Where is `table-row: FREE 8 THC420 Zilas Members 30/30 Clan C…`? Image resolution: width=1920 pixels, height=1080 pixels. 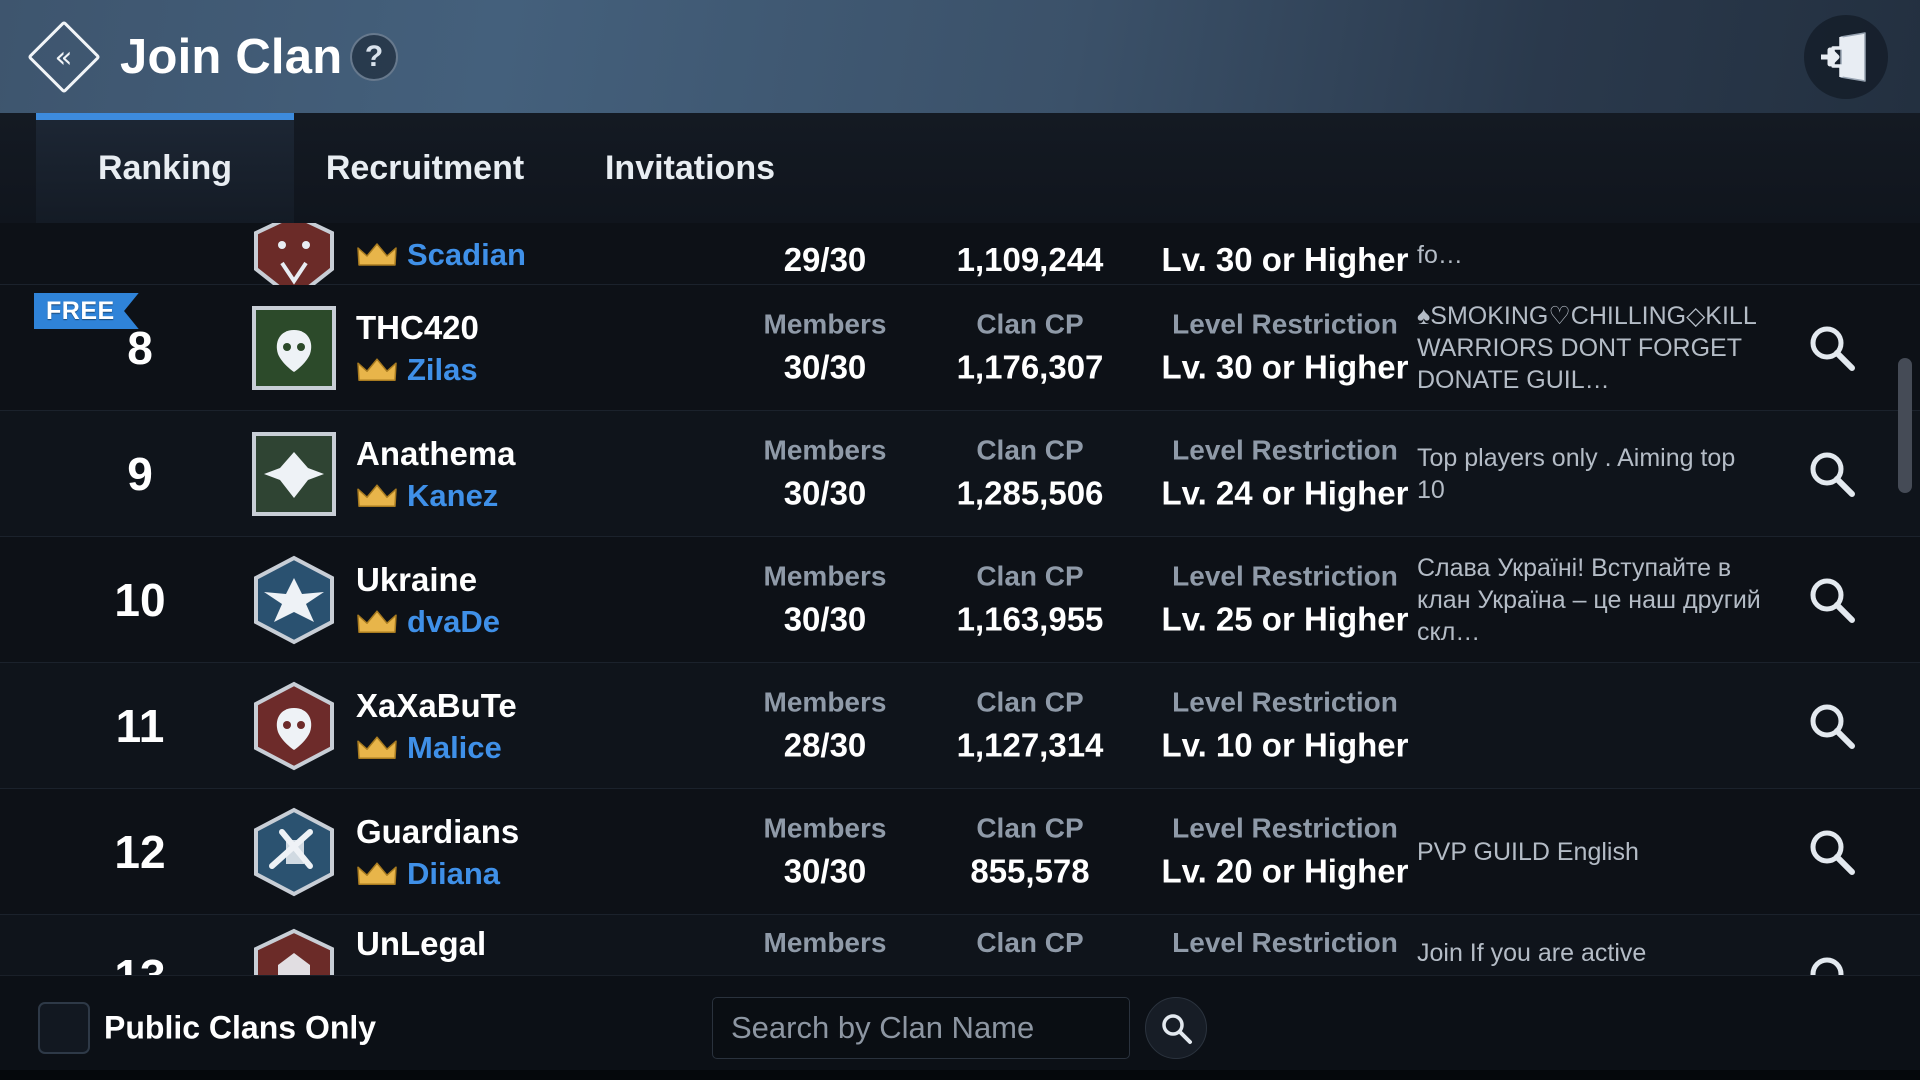 table-row: FREE 8 THC420 Zilas Members 30/30 Clan C… is located at coordinates (960, 348).